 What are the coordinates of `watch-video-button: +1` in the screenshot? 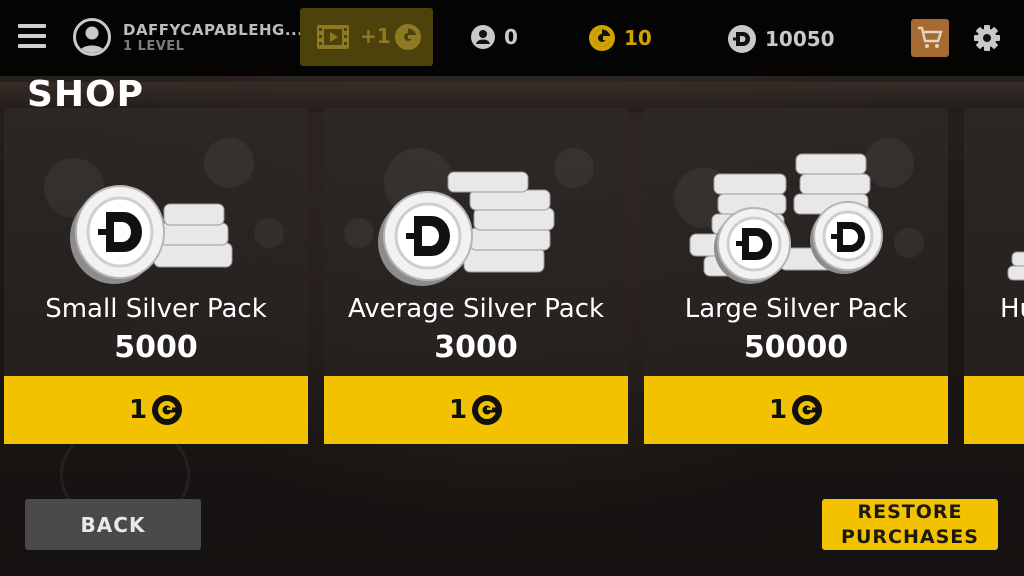 It's located at (366, 37).